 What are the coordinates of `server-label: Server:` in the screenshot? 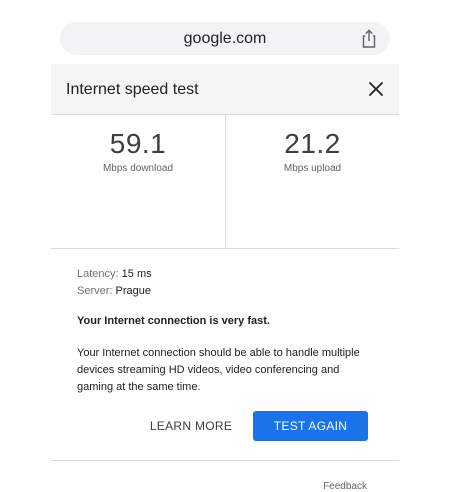 It's located at (95, 291).